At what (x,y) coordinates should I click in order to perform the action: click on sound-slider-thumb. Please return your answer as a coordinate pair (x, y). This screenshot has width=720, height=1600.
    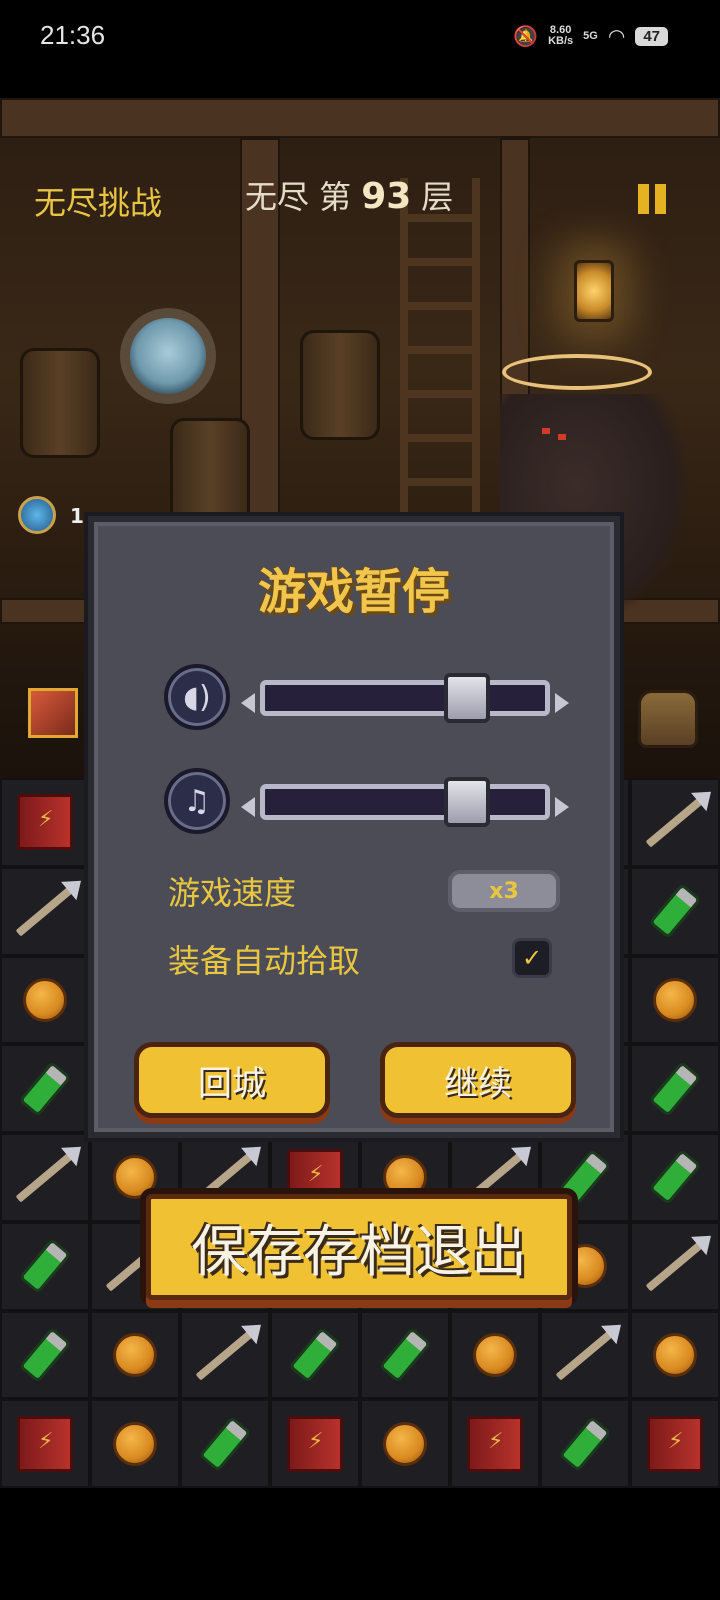
    Looking at the image, I should click on (466, 698).